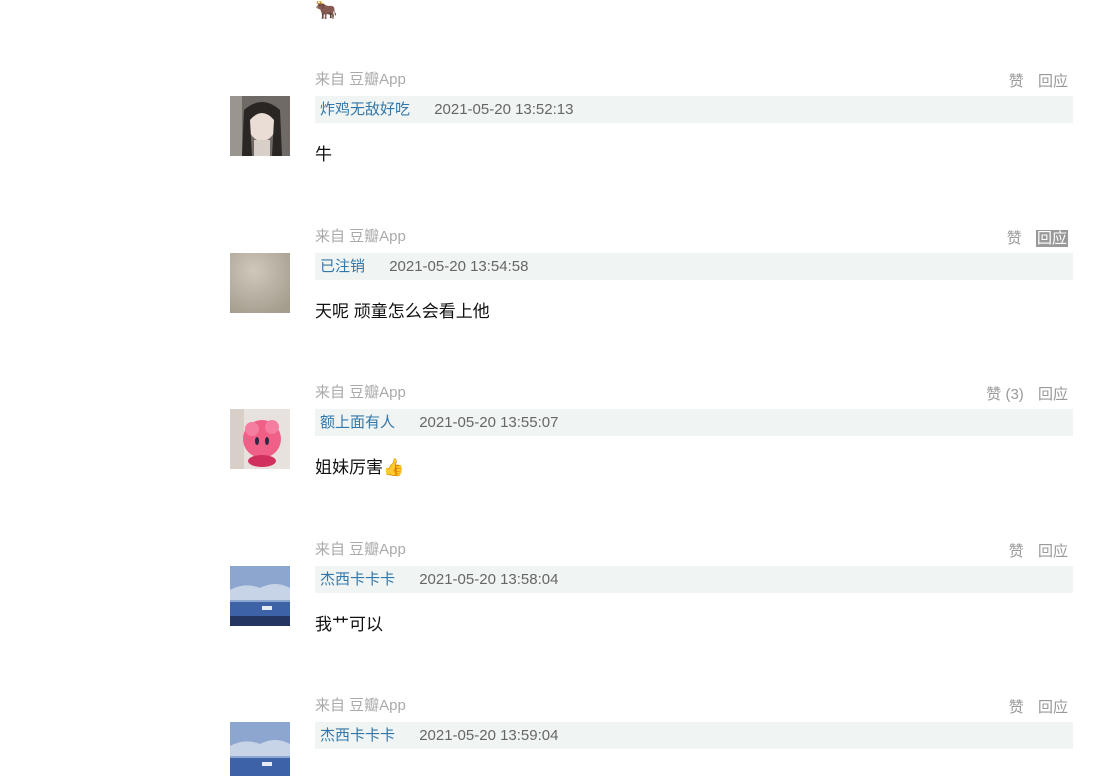  I want to click on comment-item: 来自 豆瓣App 赞 回应 杰西卡卡卡 2021-05-20 13:59:04, so click(547, 736).